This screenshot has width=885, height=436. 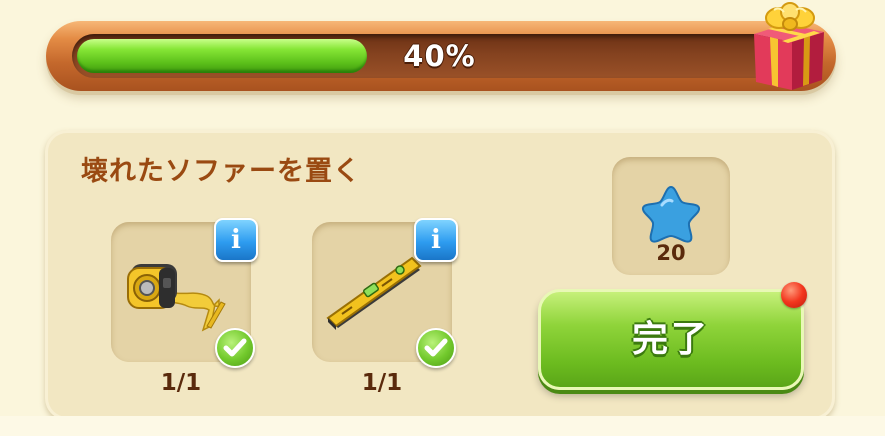 I want to click on progress-percent: 40%, so click(x=439, y=56).